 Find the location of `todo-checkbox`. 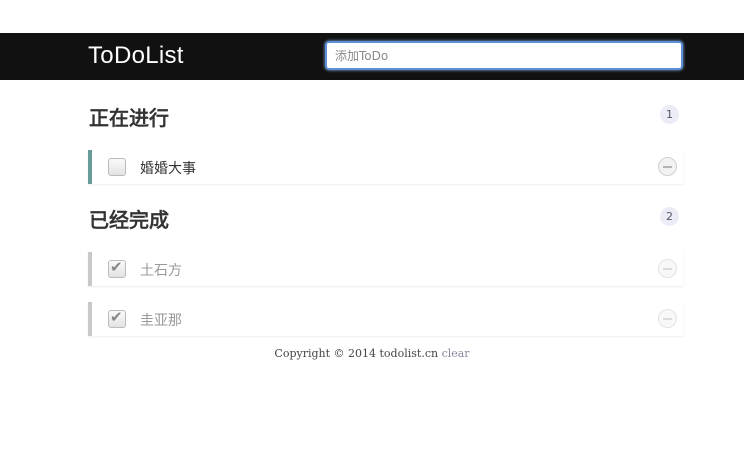

todo-checkbox is located at coordinates (117, 167).